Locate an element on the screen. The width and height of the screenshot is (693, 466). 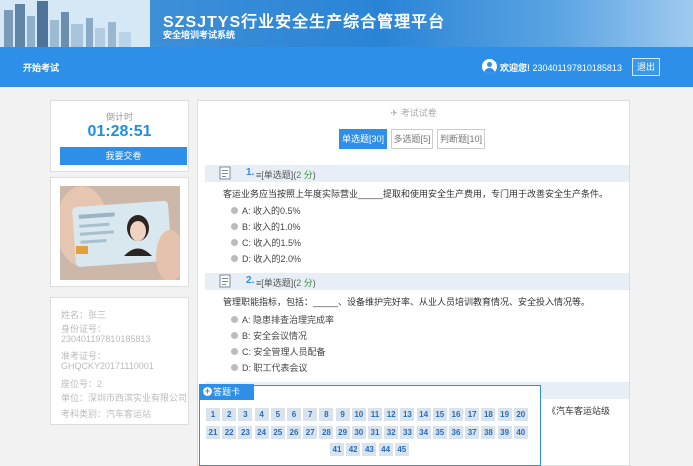
question-nav-button: 19 is located at coordinates (504, 414).